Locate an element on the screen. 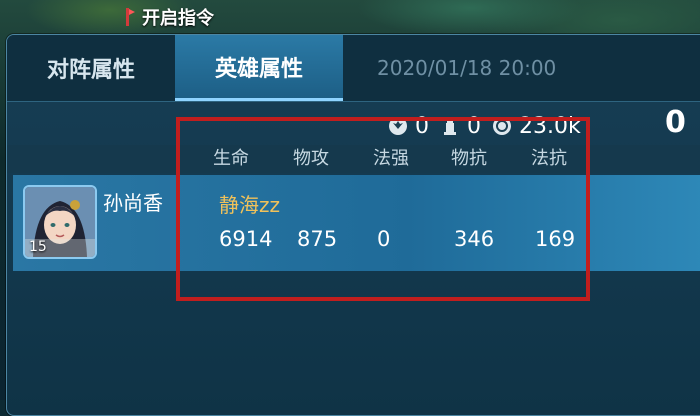 The width and height of the screenshot is (700, 416). hero-level: 15 is located at coordinates (38, 247).